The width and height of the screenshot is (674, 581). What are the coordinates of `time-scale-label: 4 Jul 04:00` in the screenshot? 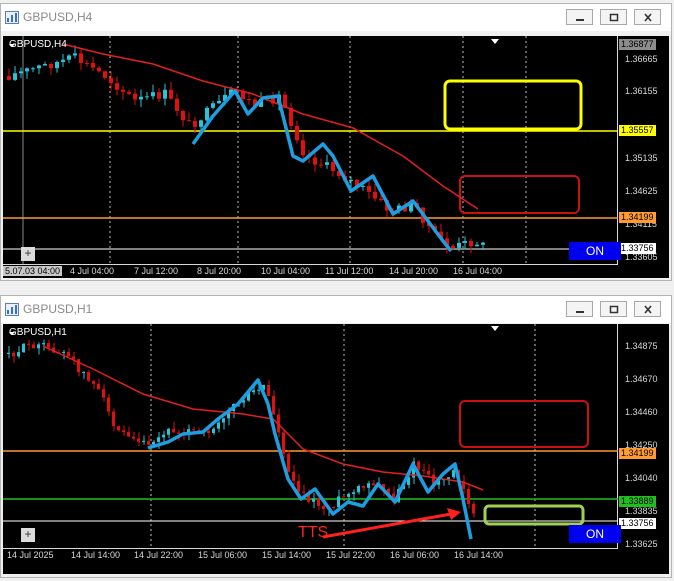 It's located at (92, 271).